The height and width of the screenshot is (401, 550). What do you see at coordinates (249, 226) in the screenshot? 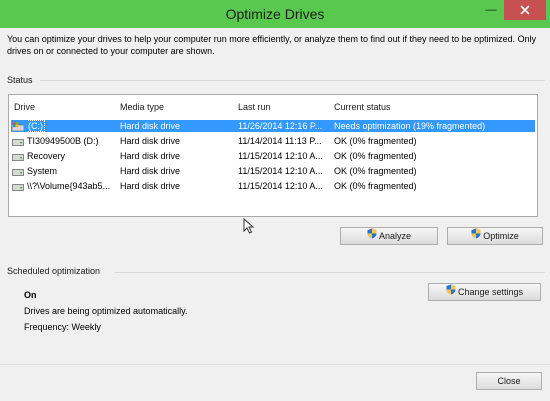
I see `mouse-cursor-icon` at bounding box center [249, 226].